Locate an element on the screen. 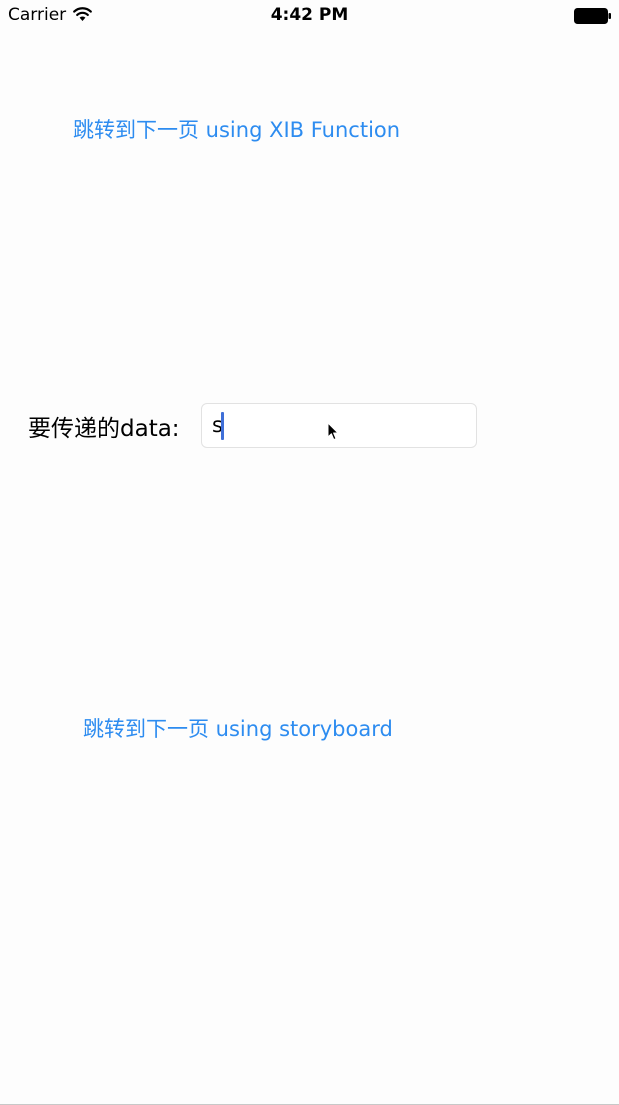 The image size is (619, 1105). storyboard-navigate-button: 跳转到下一页 using storyboard is located at coordinates (238, 728).